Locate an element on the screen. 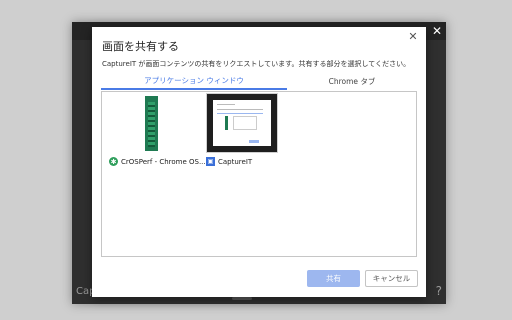 The image size is (512, 320). tab-application-windows: アプリケーション ウィンドウ is located at coordinates (194, 81).